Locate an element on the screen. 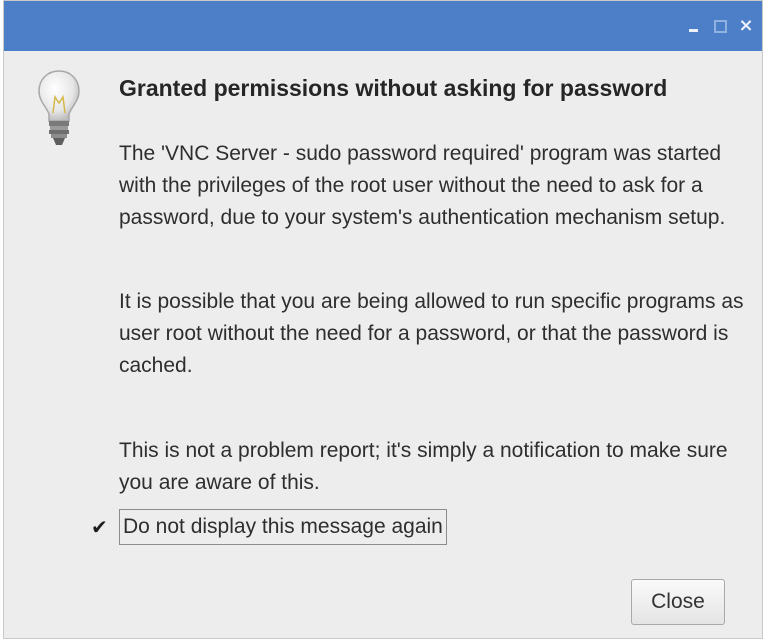 This screenshot has width=765, height=641. title-bar: × is located at coordinates (383, 26).